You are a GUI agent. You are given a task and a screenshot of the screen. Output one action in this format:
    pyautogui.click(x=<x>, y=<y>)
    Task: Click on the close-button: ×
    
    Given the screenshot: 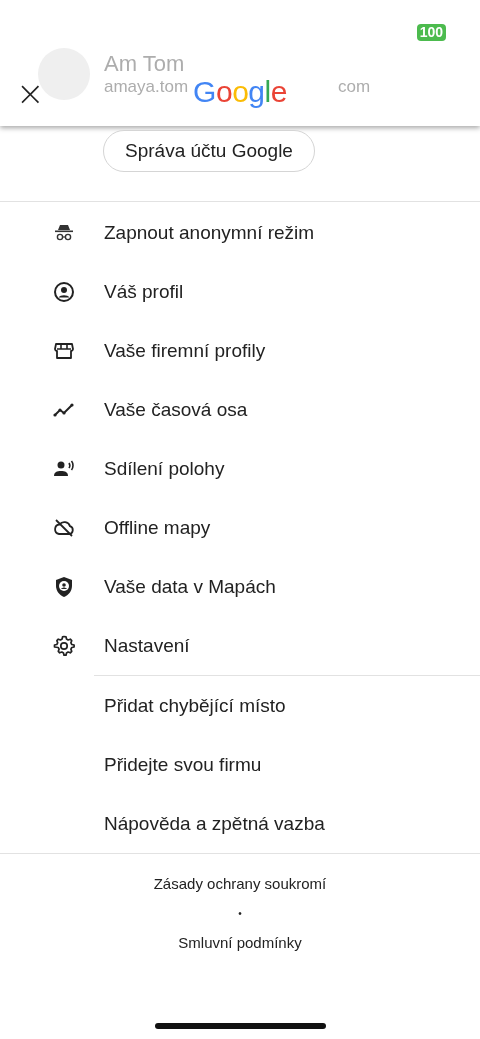 What is the action you would take?
    pyautogui.click(x=30, y=93)
    